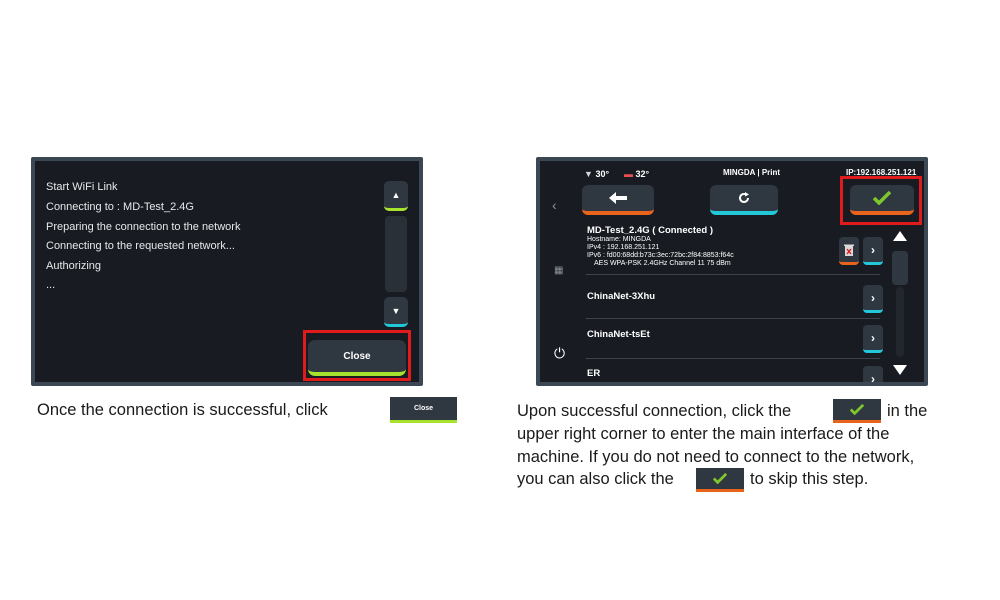  I want to click on log-line: Preparing the connection to the network, so click(143, 227).